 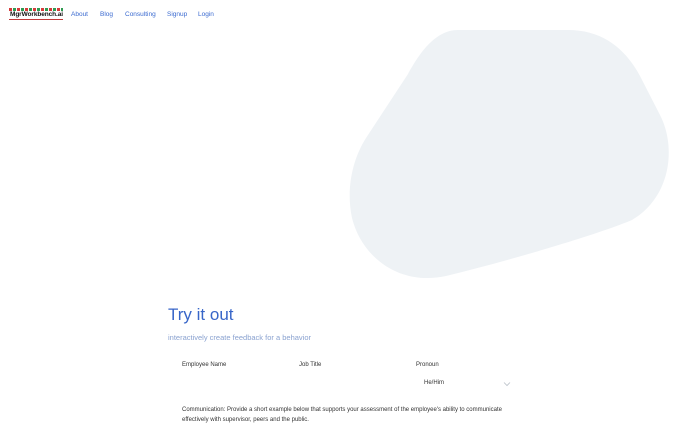 I want to click on pronoun-select-value: He/Him, so click(x=434, y=383).